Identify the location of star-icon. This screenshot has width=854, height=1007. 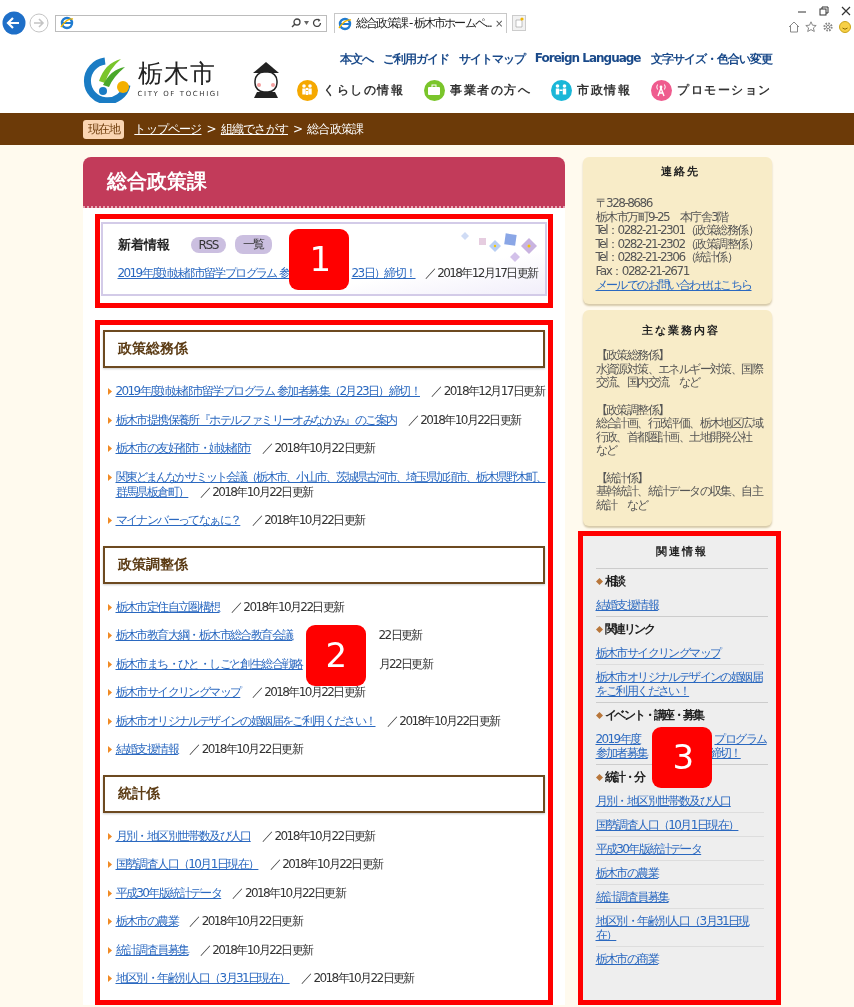
(811, 26).